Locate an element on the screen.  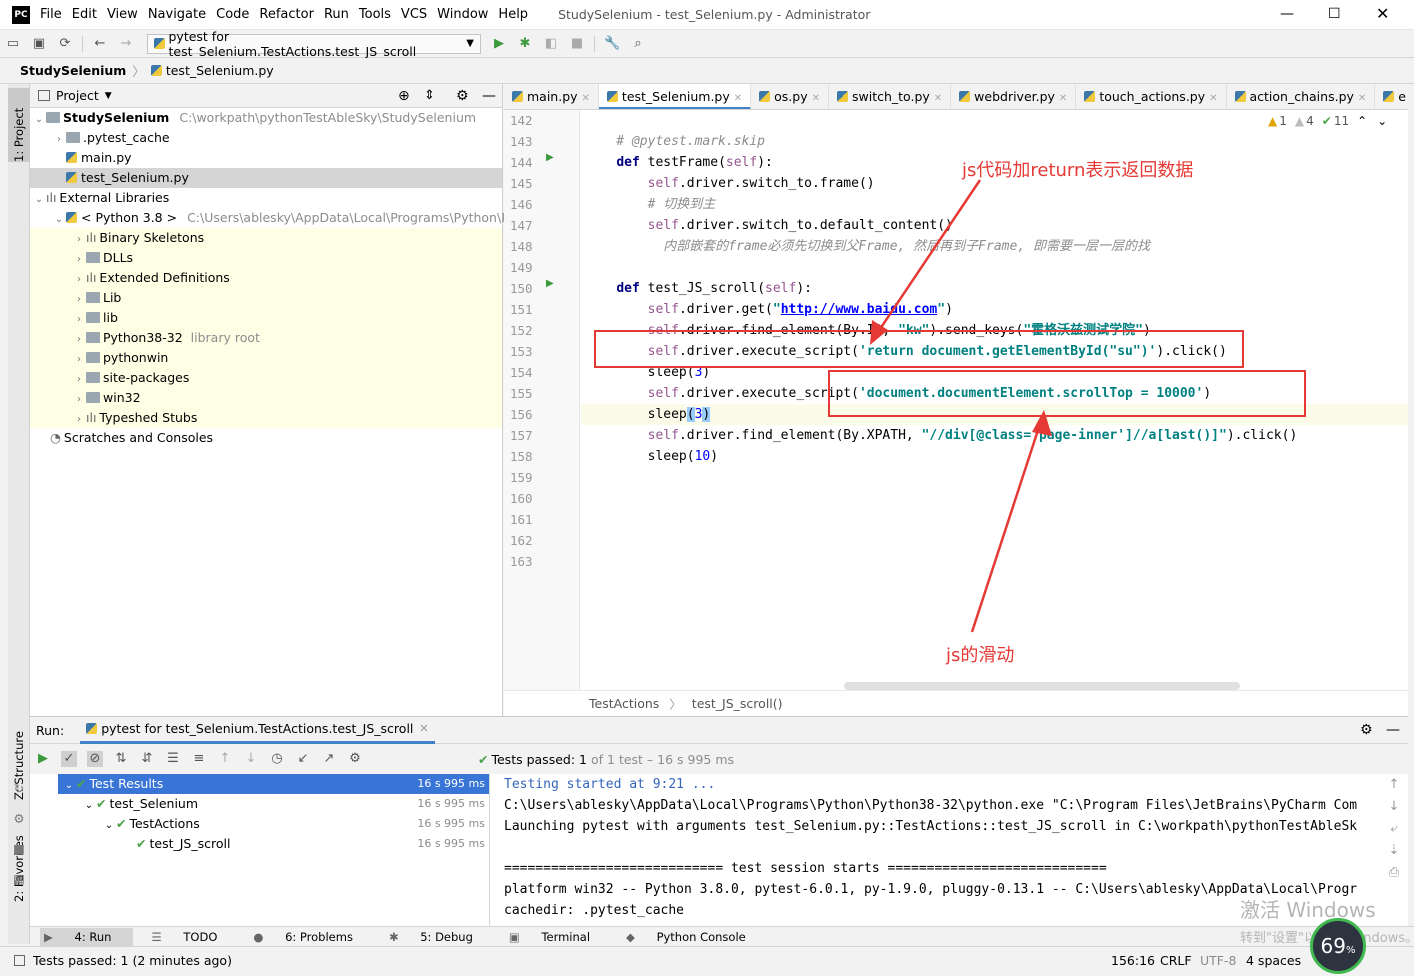
run-side-icons: ↻ ⚙ ■ ▦ is located at coordinates (19, 834).